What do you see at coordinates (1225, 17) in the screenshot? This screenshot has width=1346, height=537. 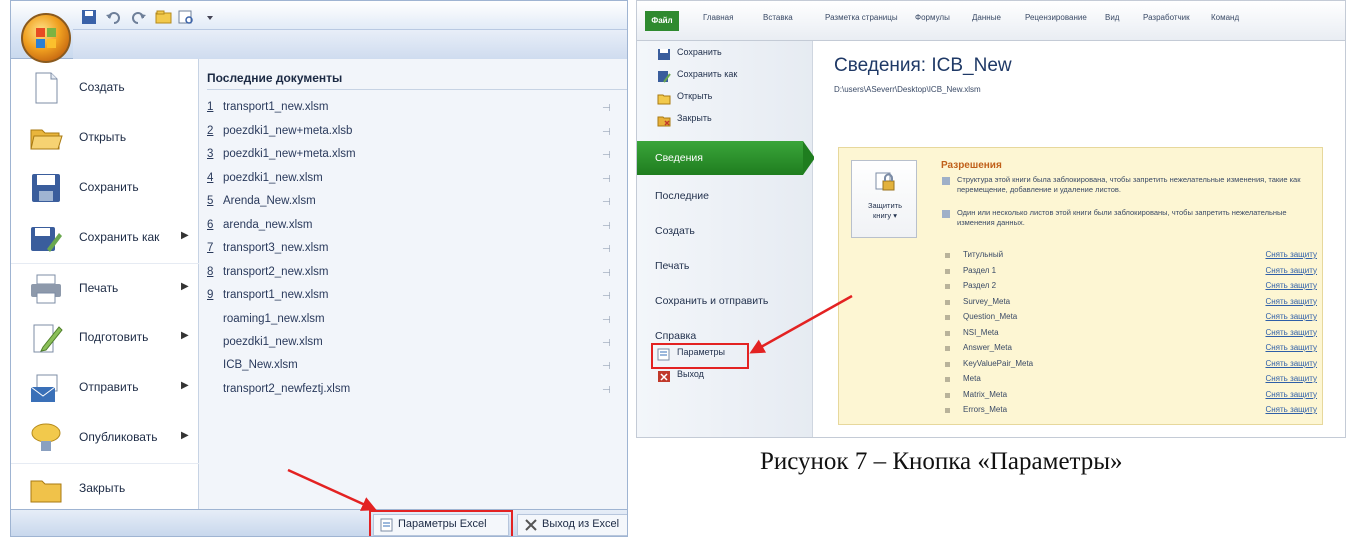 I see `tab-commands: Команд` at bounding box center [1225, 17].